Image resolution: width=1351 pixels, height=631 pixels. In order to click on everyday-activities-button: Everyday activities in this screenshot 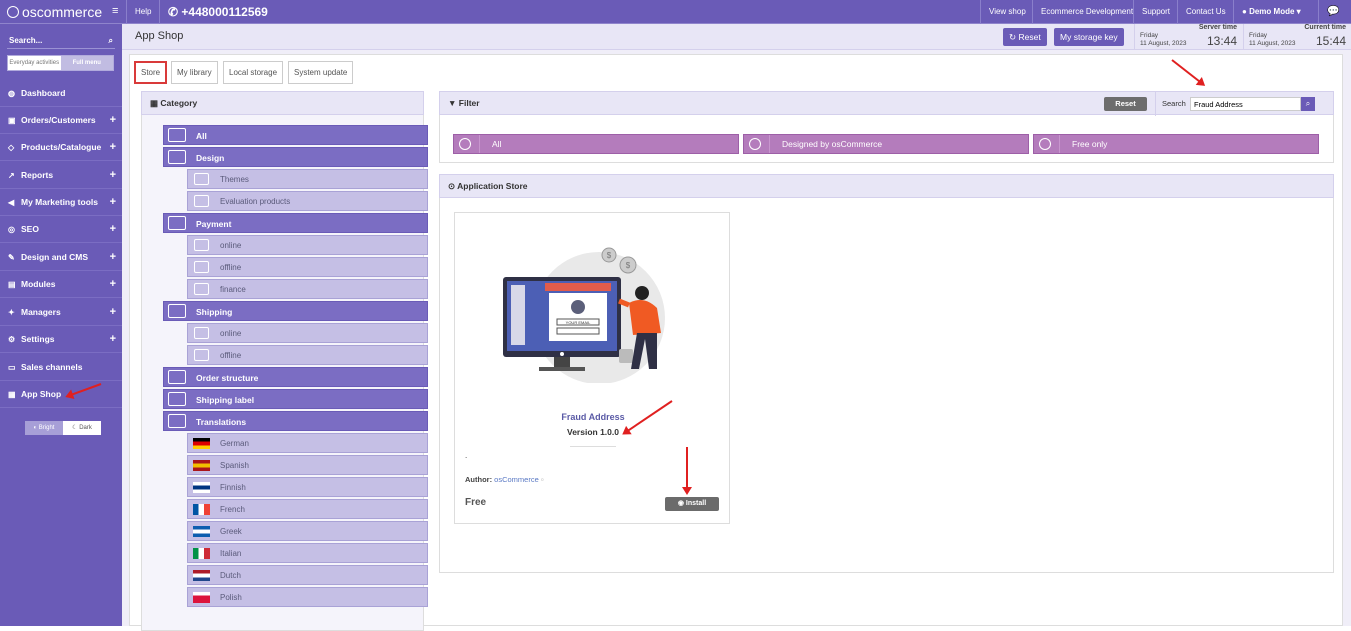, I will do `click(34, 63)`.